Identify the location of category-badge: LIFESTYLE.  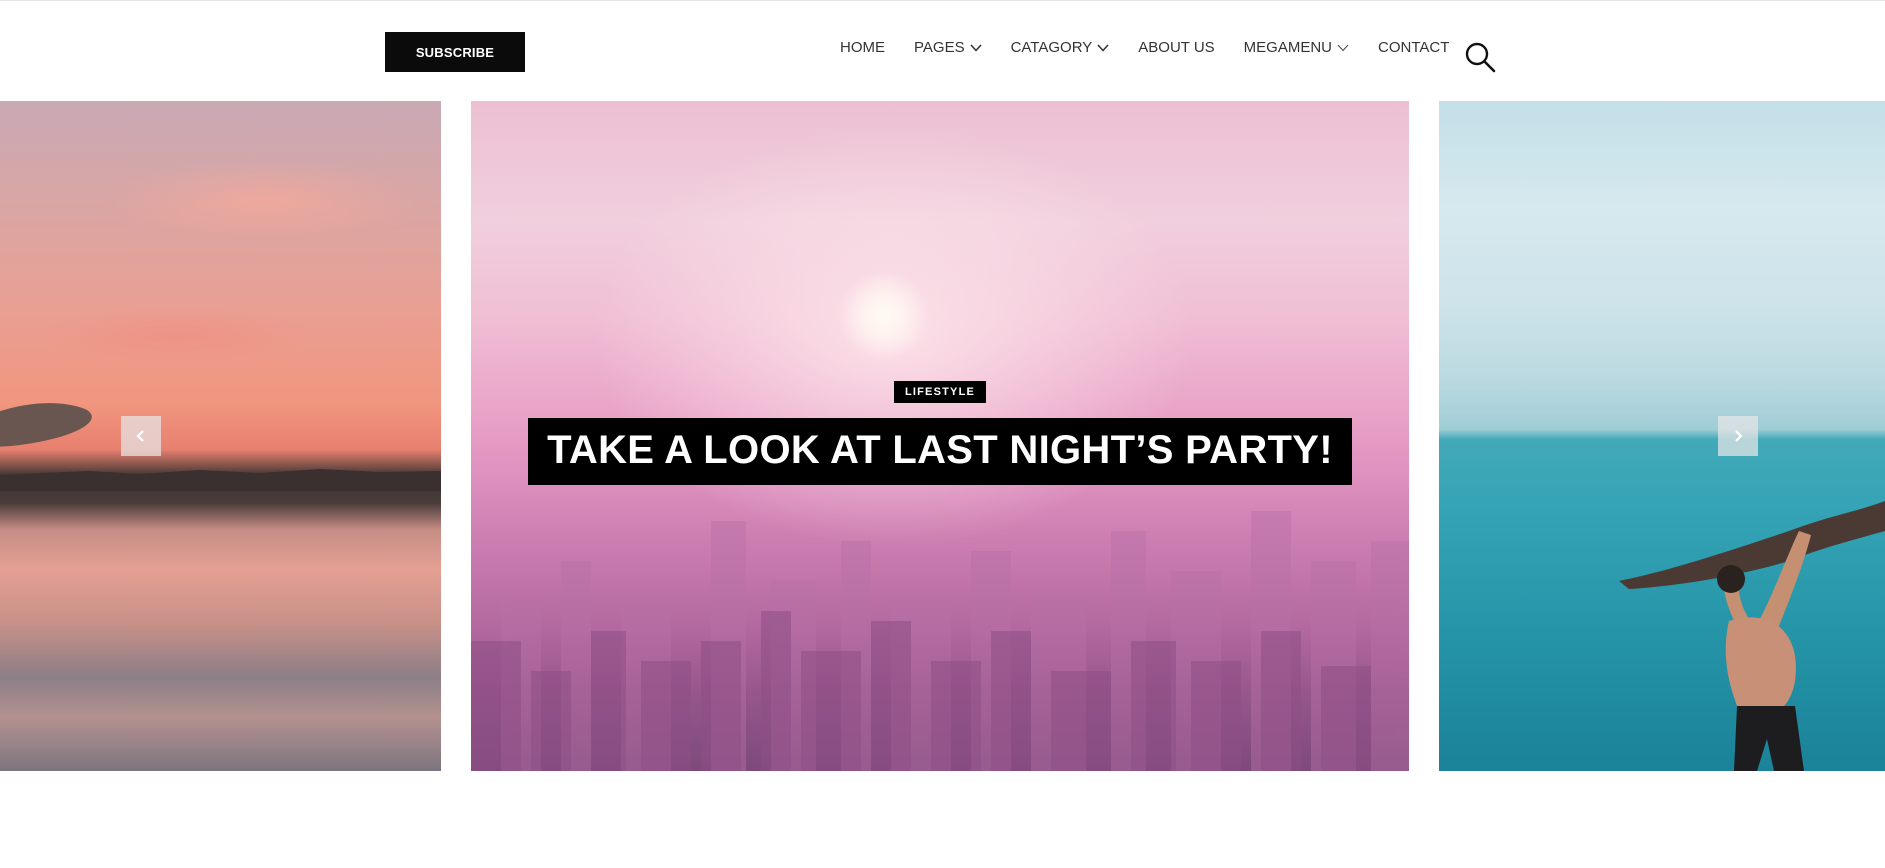
(940, 392).